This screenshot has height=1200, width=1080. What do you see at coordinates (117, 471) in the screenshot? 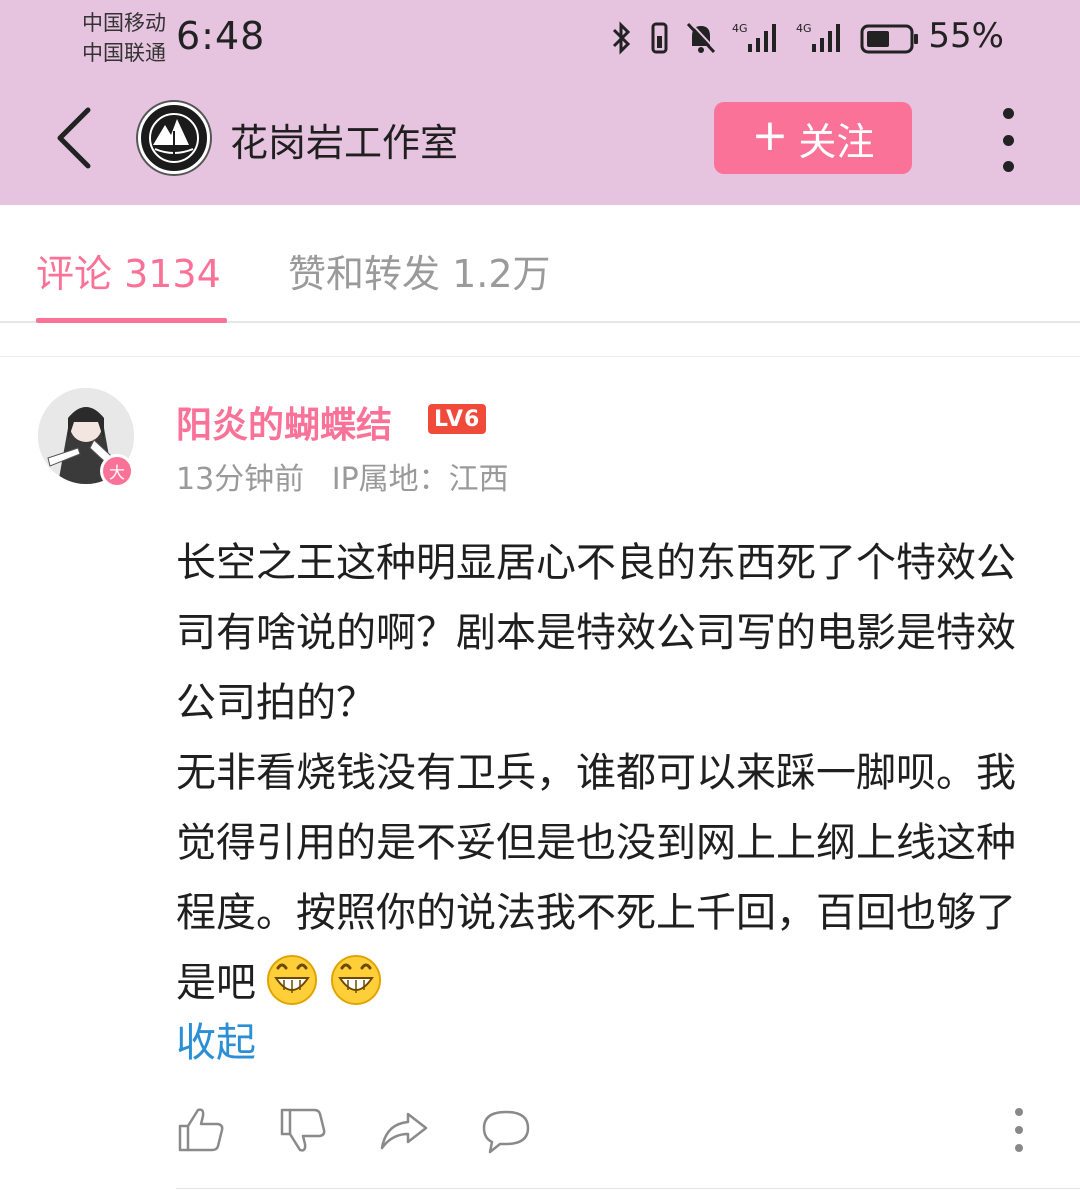
I see `avatar-badge: 大` at bounding box center [117, 471].